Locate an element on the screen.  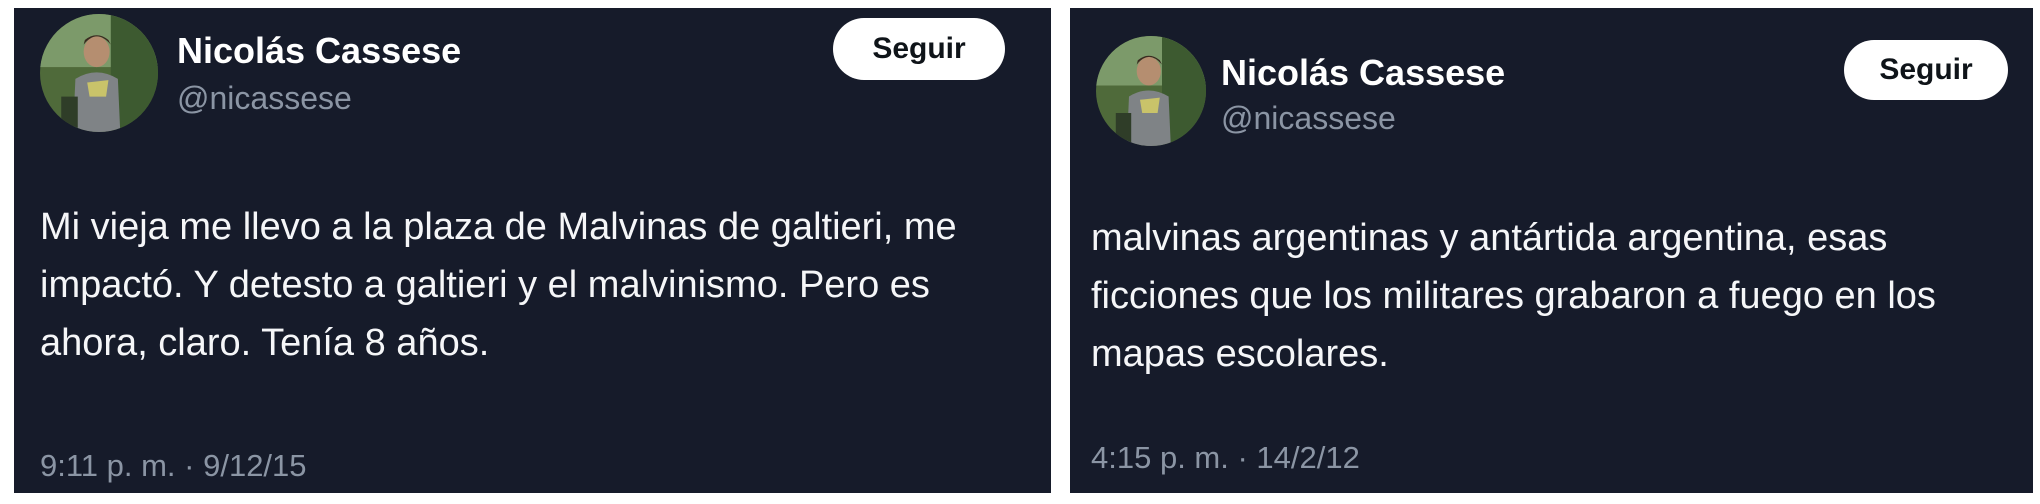
tweet-timestamp: 4:15 p. m. · 14/2/12 is located at coordinates (1225, 458).